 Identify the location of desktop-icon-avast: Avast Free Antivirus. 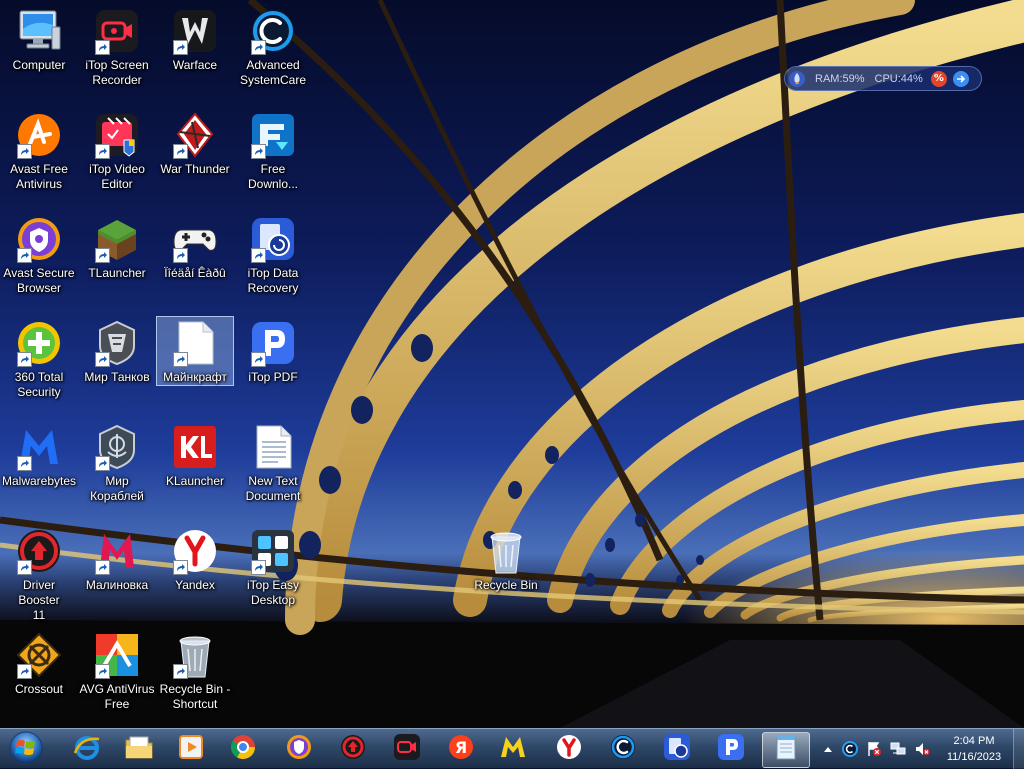
(39, 150).